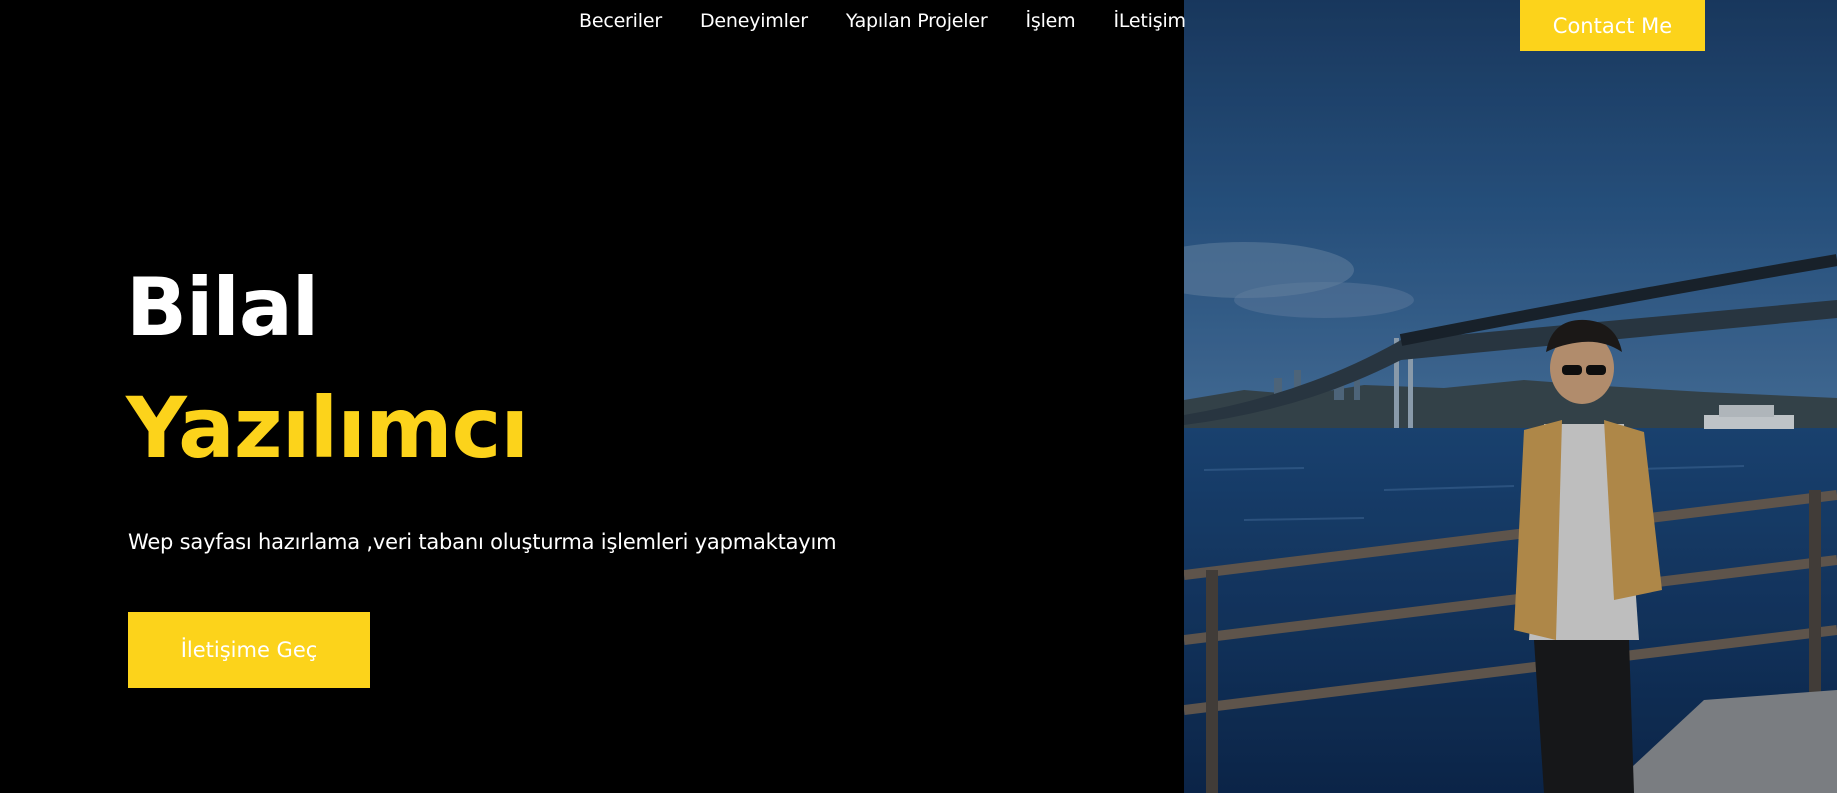 The height and width of the screenshot is (793, 1837). I want to click on nav-link-islem: İşlem, so click(1050, 21).